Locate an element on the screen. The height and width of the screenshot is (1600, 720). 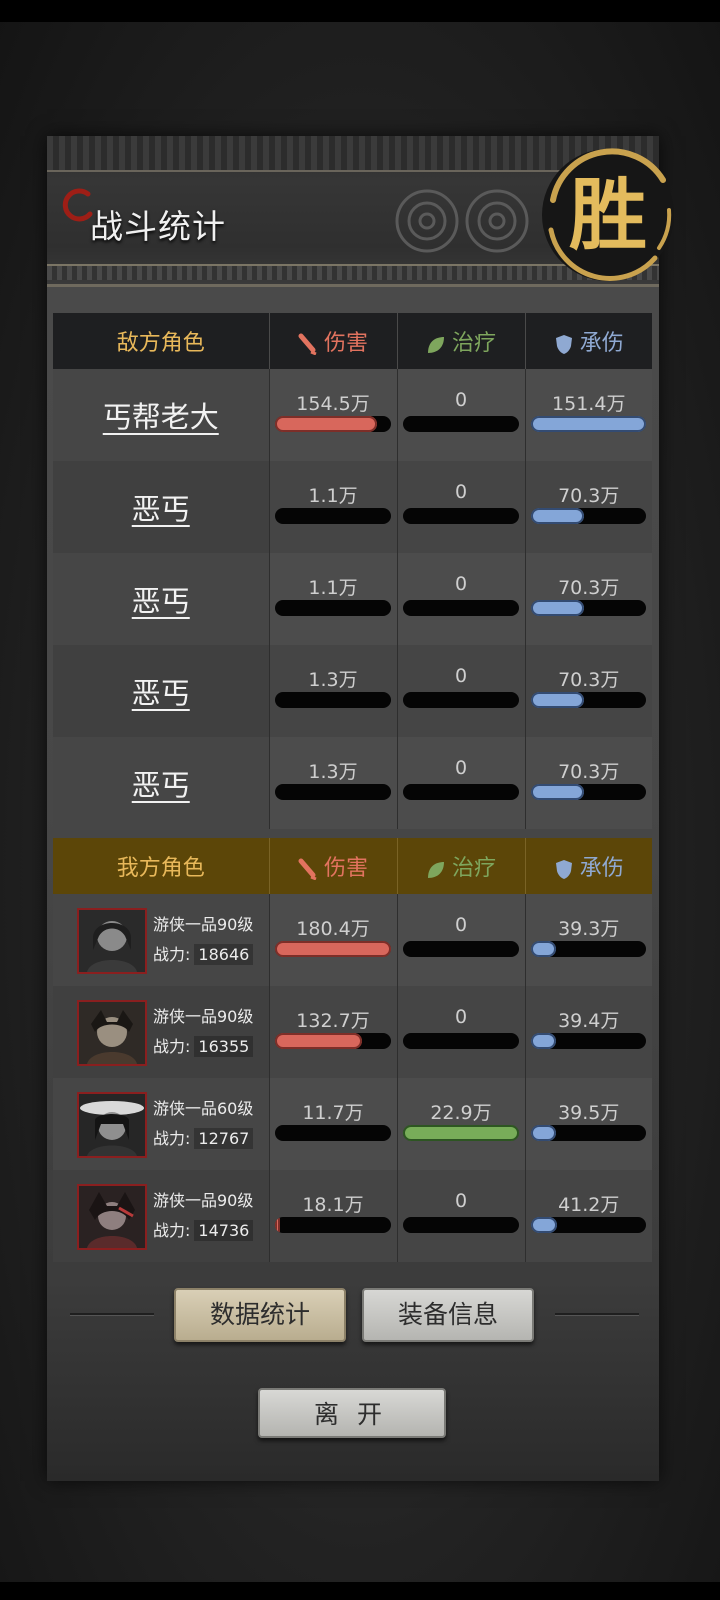
ally-row: 游侠一品90级 战力: 14736 18.1万 0 41.2万 is located at coordinates (352, 1216).